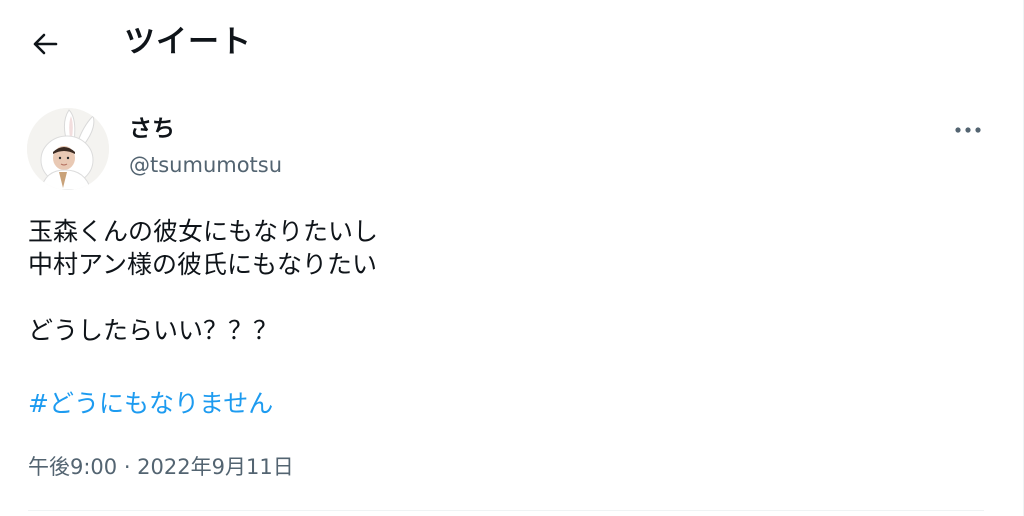  I want to click on arrow-left-icon, so click(45, 44).